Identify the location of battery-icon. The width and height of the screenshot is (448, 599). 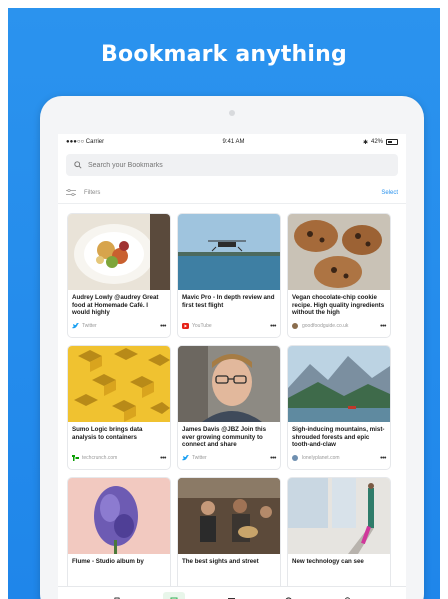
(392, 142).